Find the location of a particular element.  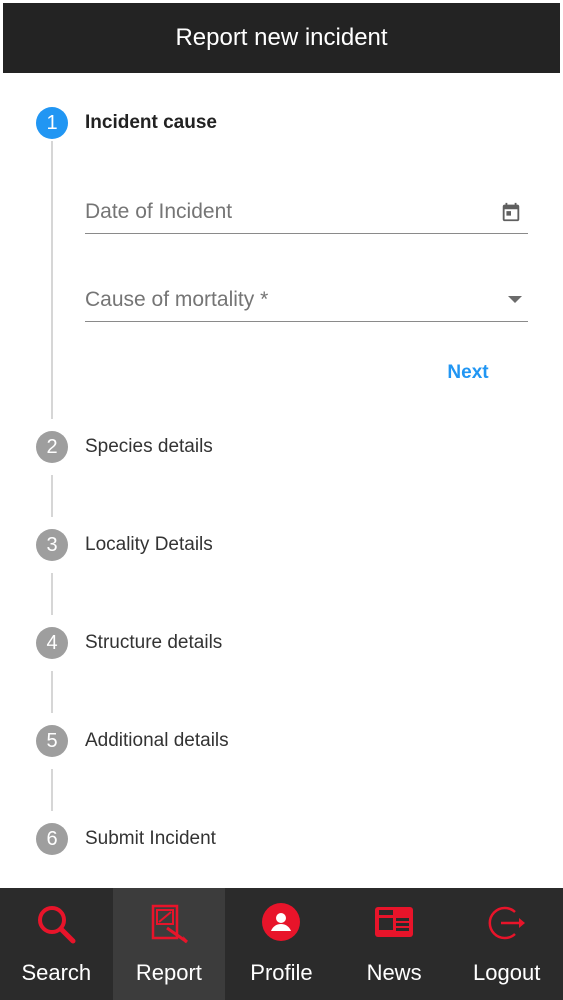

step-label: Incident cause is located at coordinates (151, 122).